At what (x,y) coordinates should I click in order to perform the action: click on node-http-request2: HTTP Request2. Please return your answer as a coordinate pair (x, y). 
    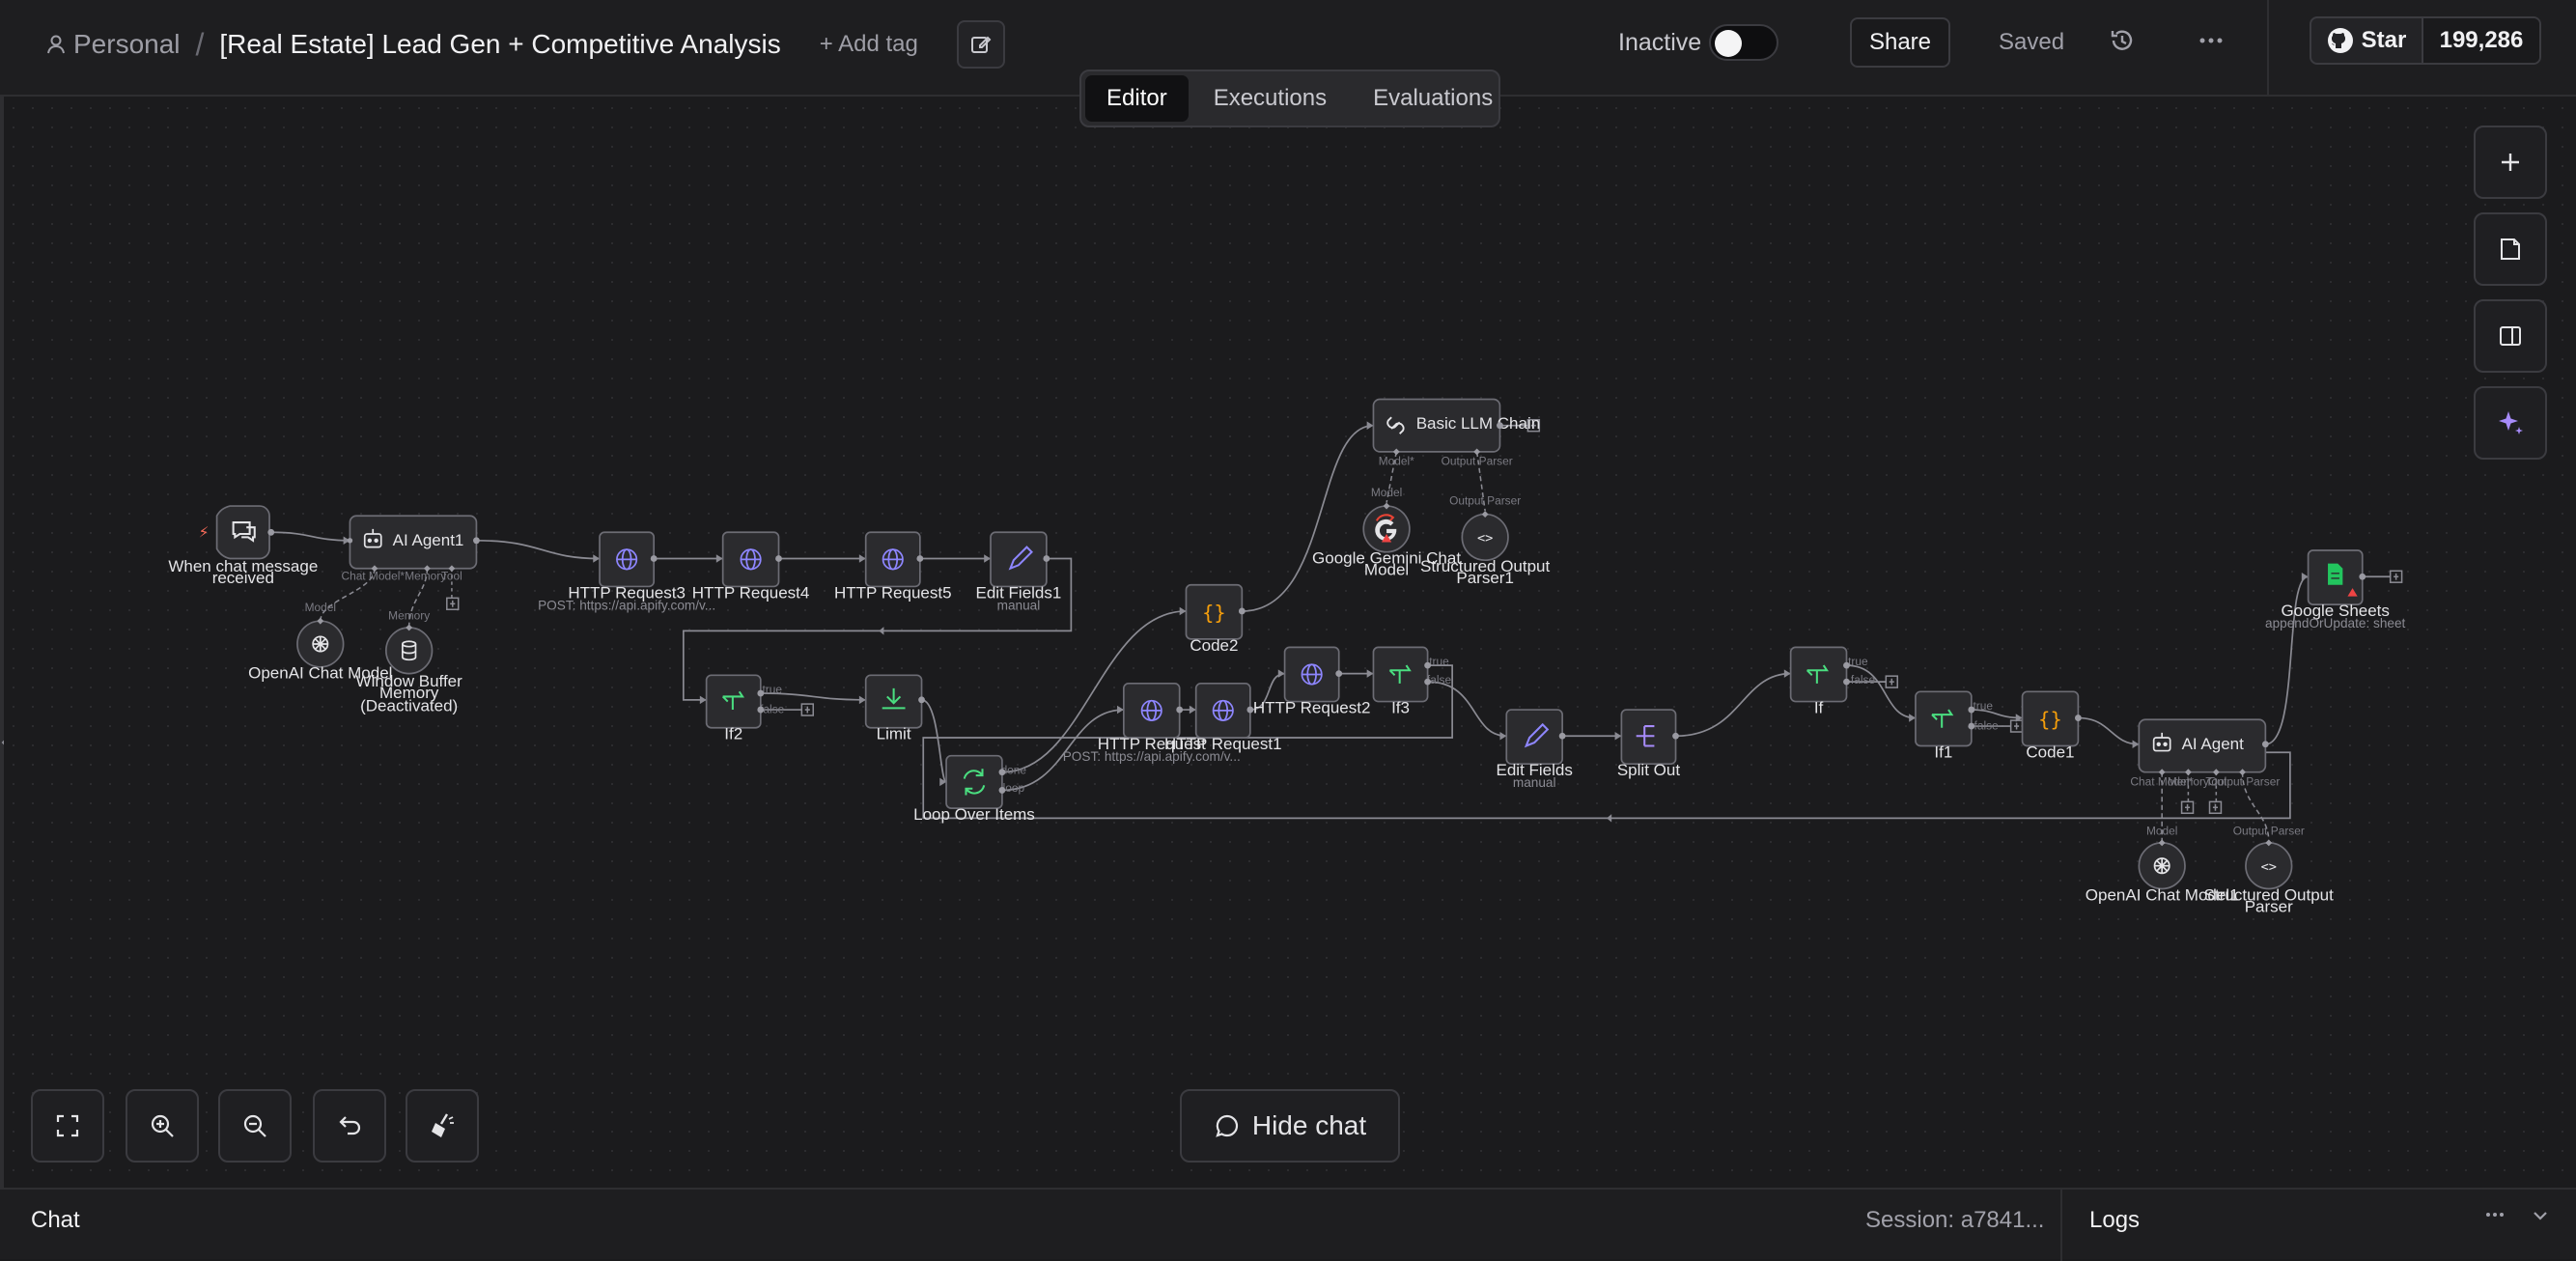
    Looking at the image, I should click on (1312, 681).